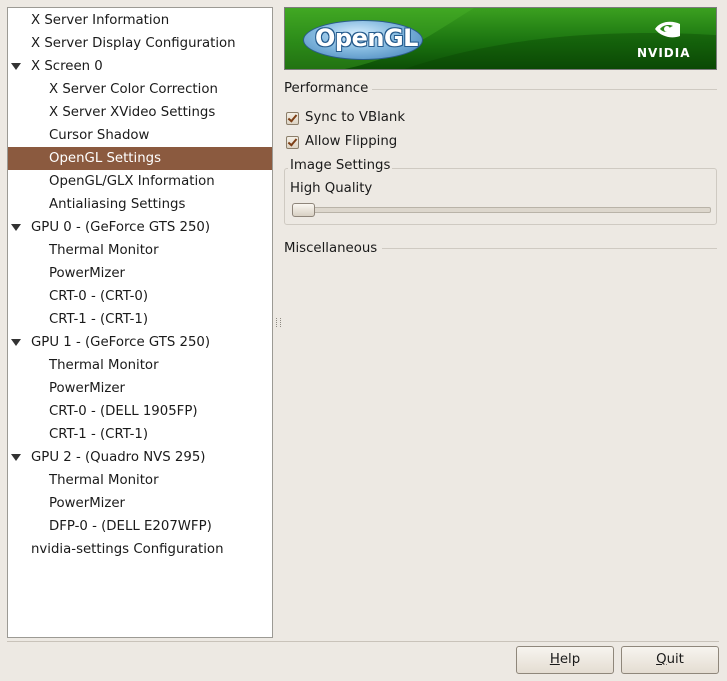  Describe the element at coordinates (554, 659) in the screenshot. I see `help-mnemonic: H` at that location.